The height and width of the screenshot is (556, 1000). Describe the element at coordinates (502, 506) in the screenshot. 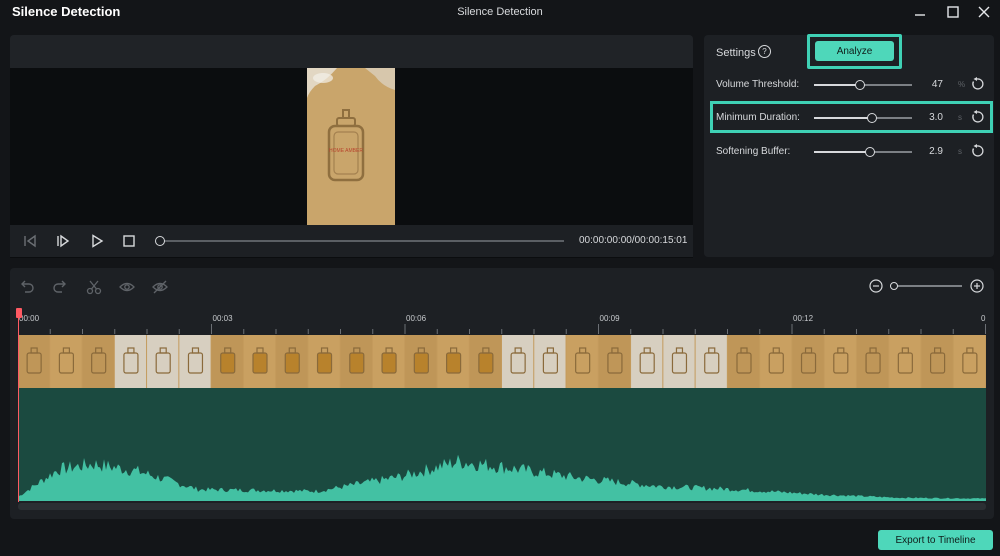

I see `timeline-scrollbar` at that location.